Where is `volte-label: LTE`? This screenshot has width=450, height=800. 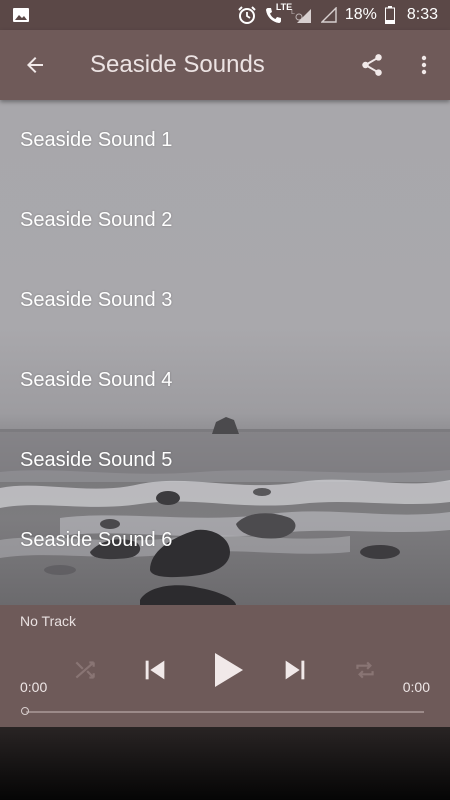
volte-label: LTE is located at coordinates (284, 7).